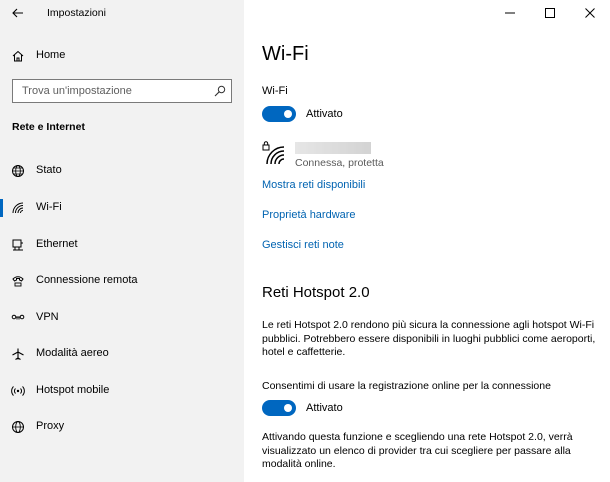 Image resolution: width=610 pixels, height=482 pixels. What do you see at coordinates (273, 153) in the screenshot?
I see `secured-wifi-icon` at bounding box center [273, 153].